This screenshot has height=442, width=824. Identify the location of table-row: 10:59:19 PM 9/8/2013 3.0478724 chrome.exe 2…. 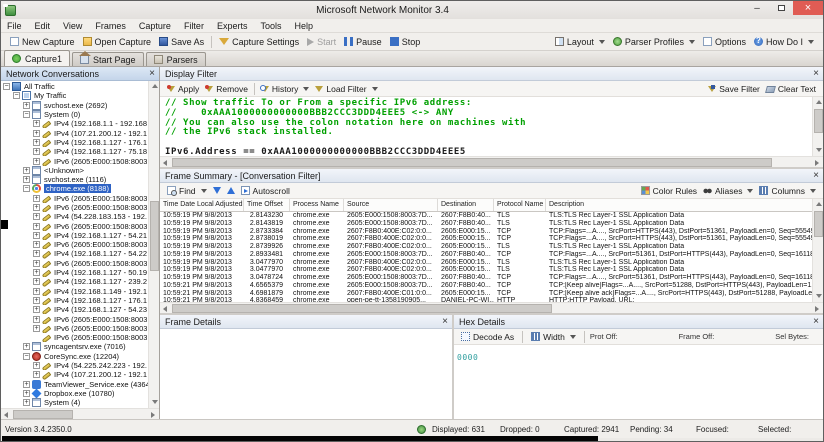
(486, 278).